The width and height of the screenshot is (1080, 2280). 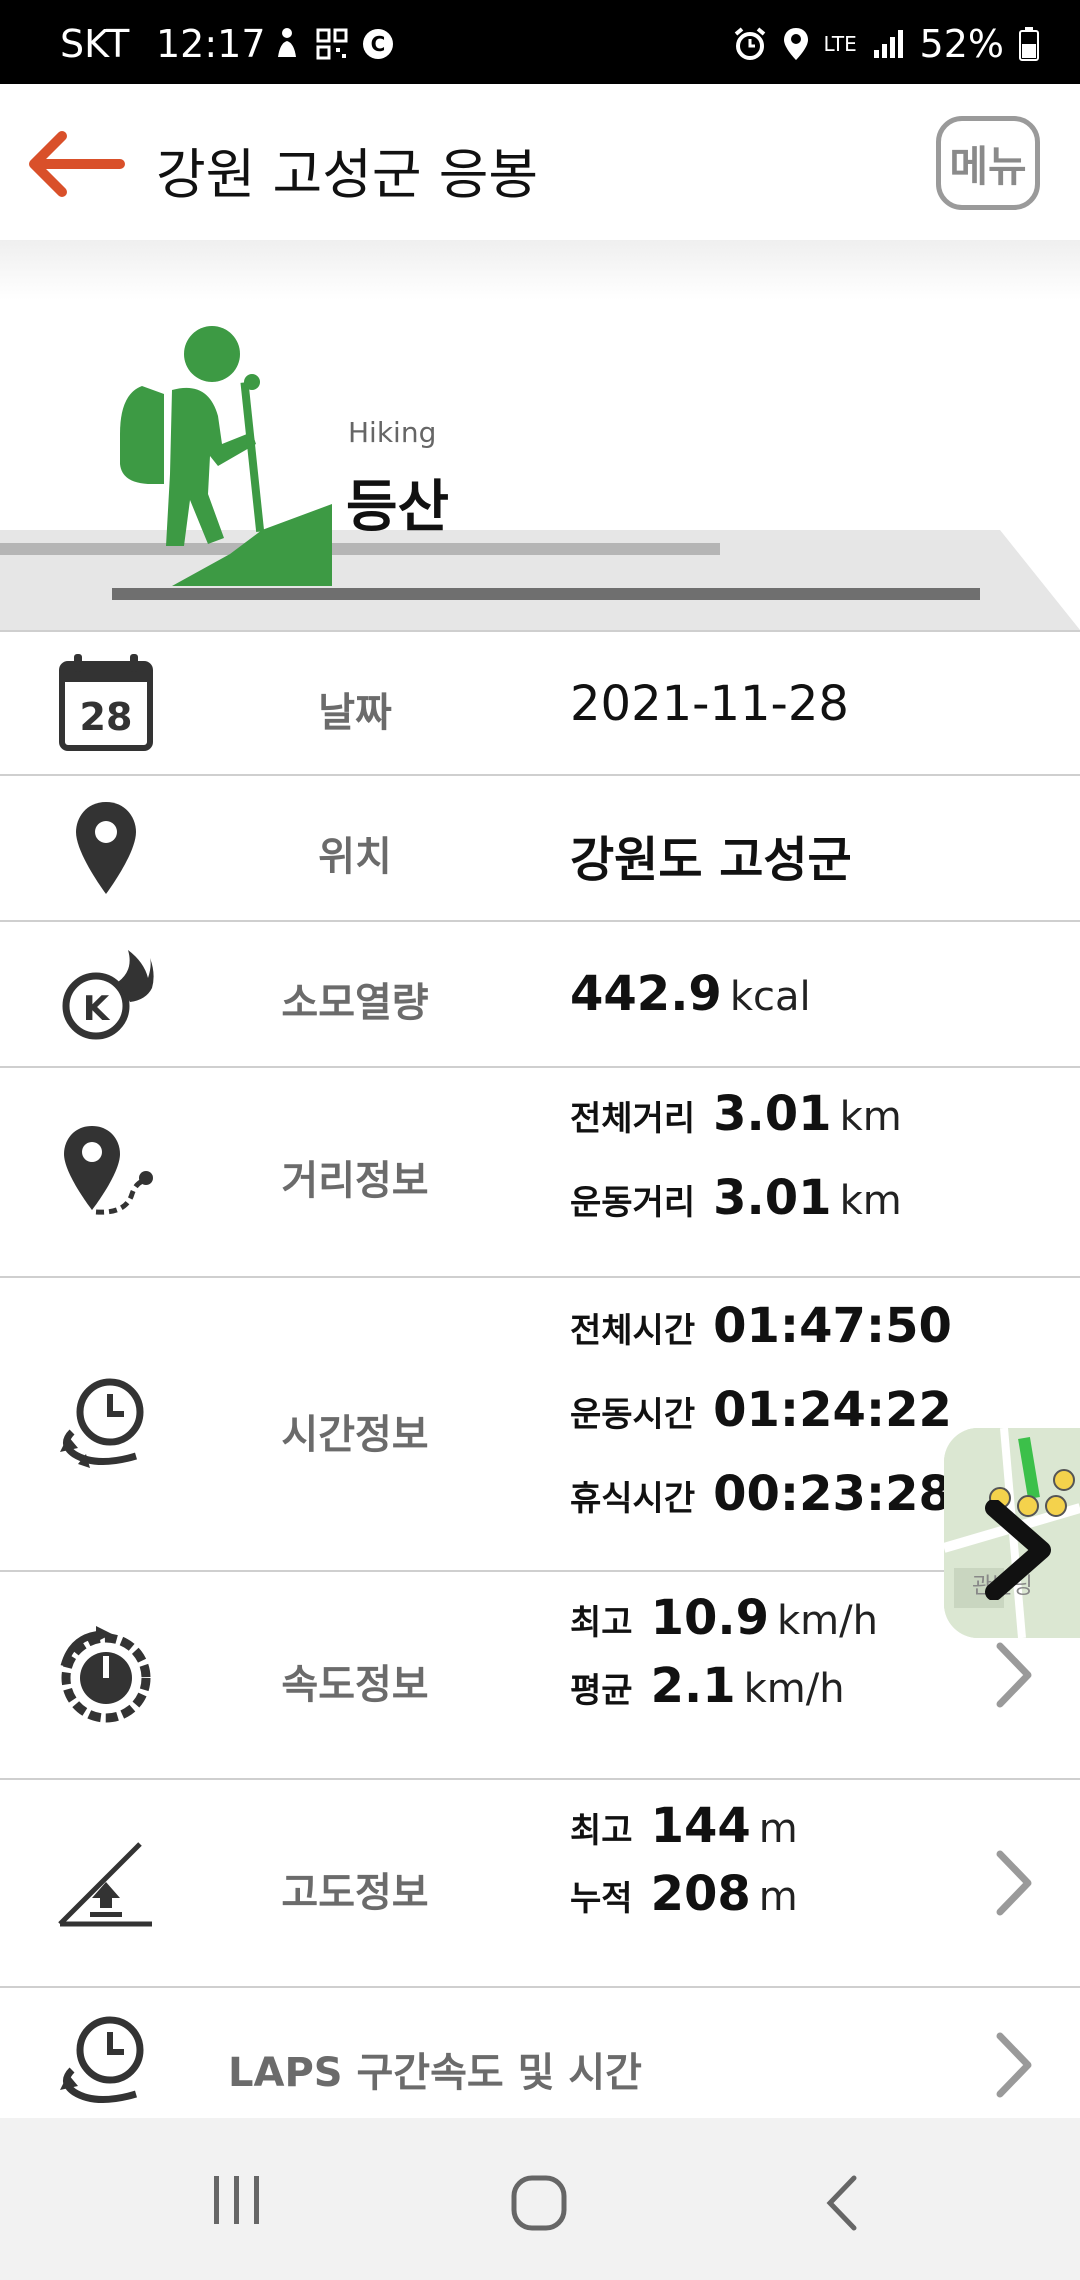 I want to click on qr-notification-icon, so click(x=332, y=44).